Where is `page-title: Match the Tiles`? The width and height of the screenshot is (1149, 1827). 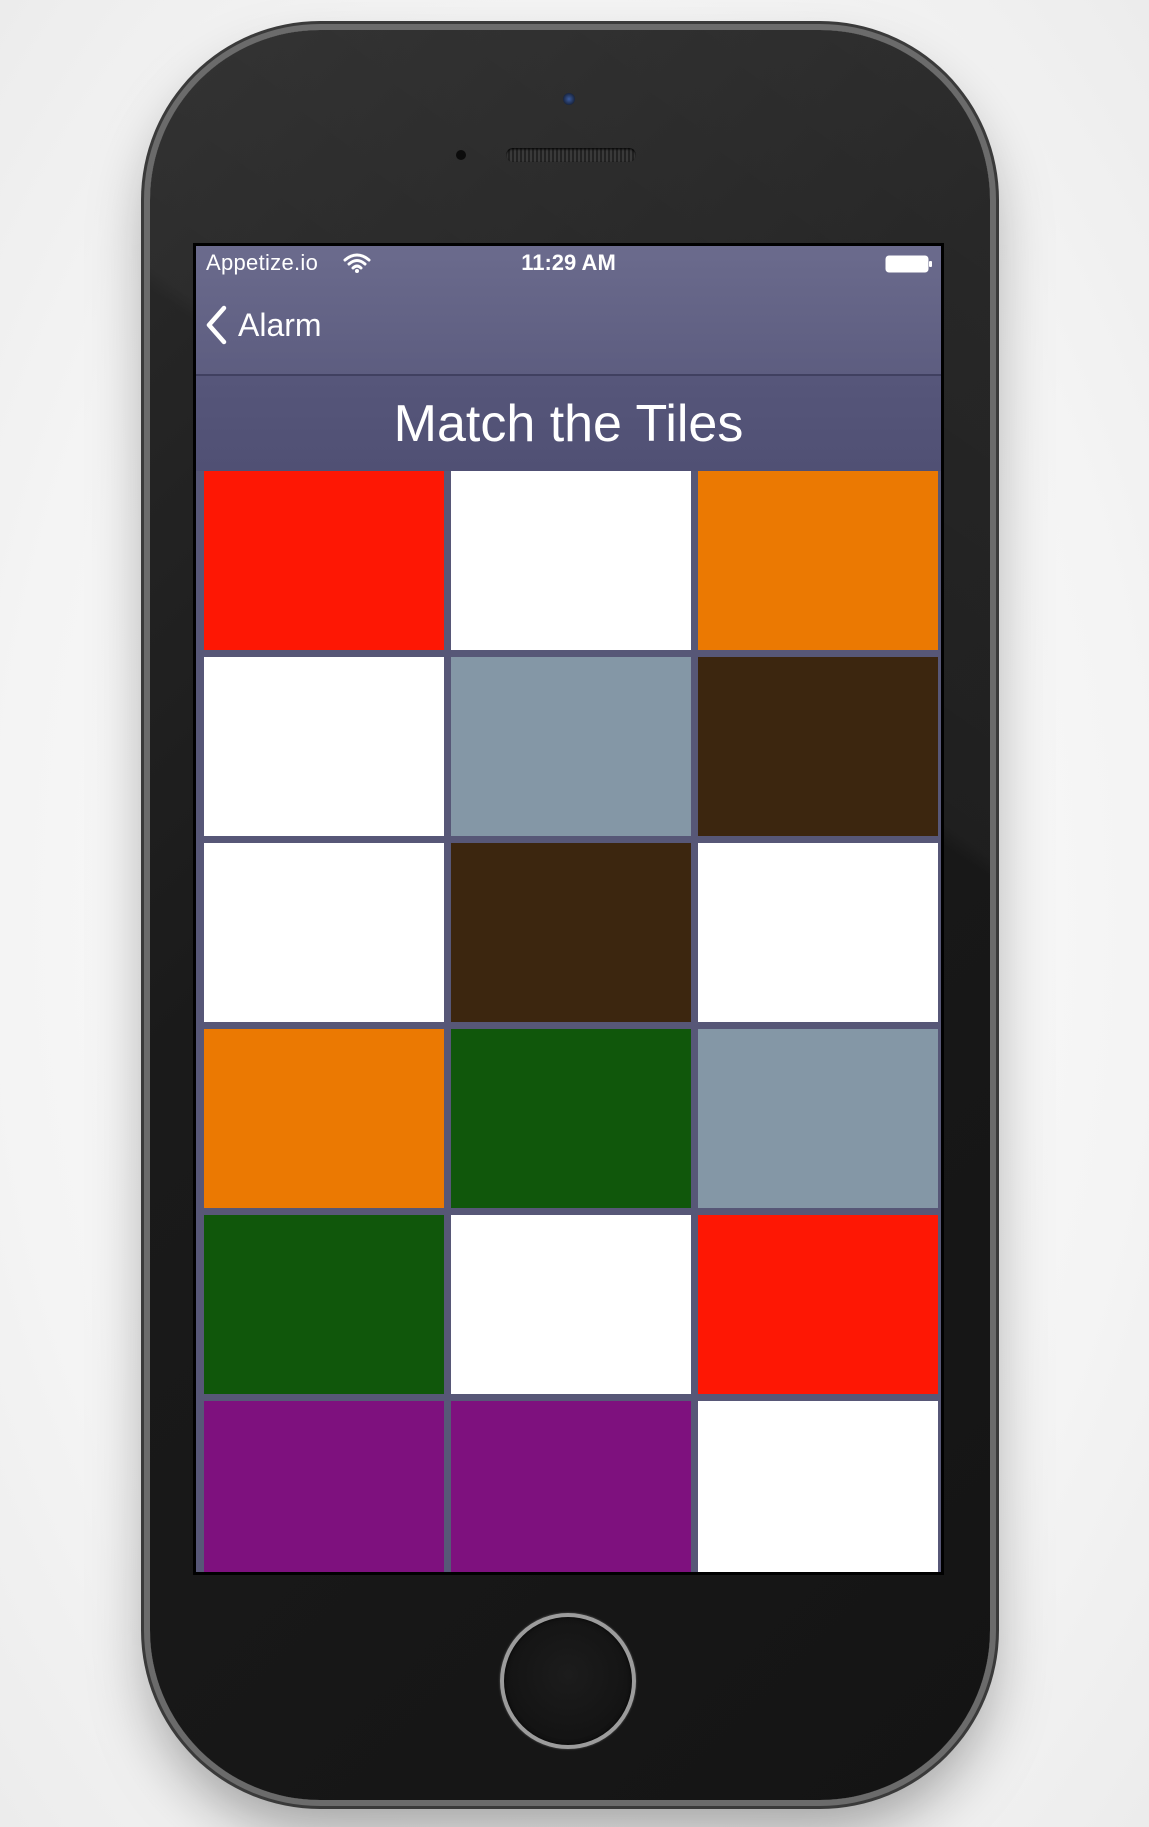 page-title: Match the Tiles is located at coordinates (568, 423).